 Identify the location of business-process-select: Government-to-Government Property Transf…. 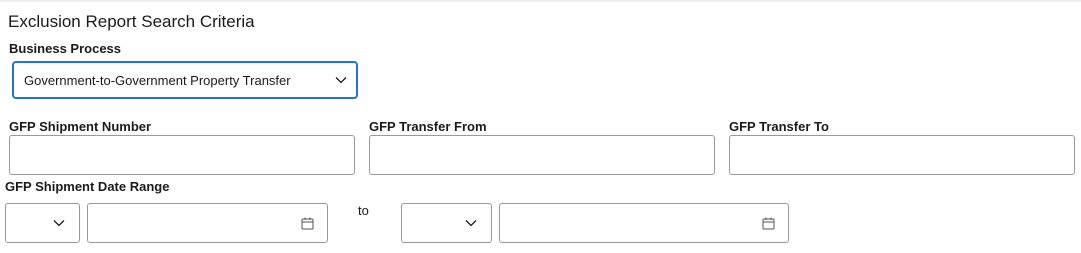
(185, 80).